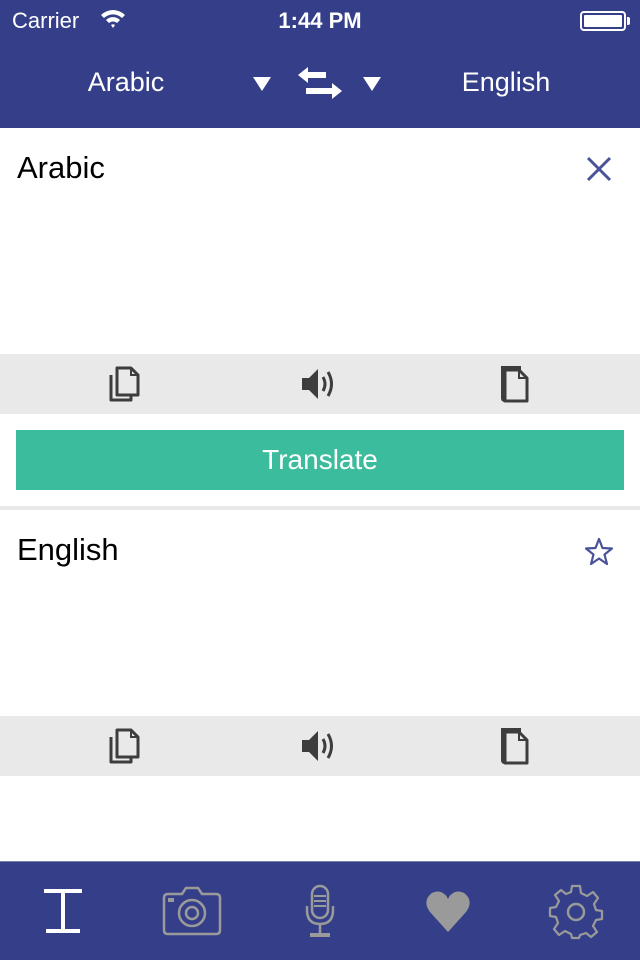  What do you see at coordinates (320, 460) in the screenshot?
I see `translate-button: Translate` at bounding box center [320, 460].